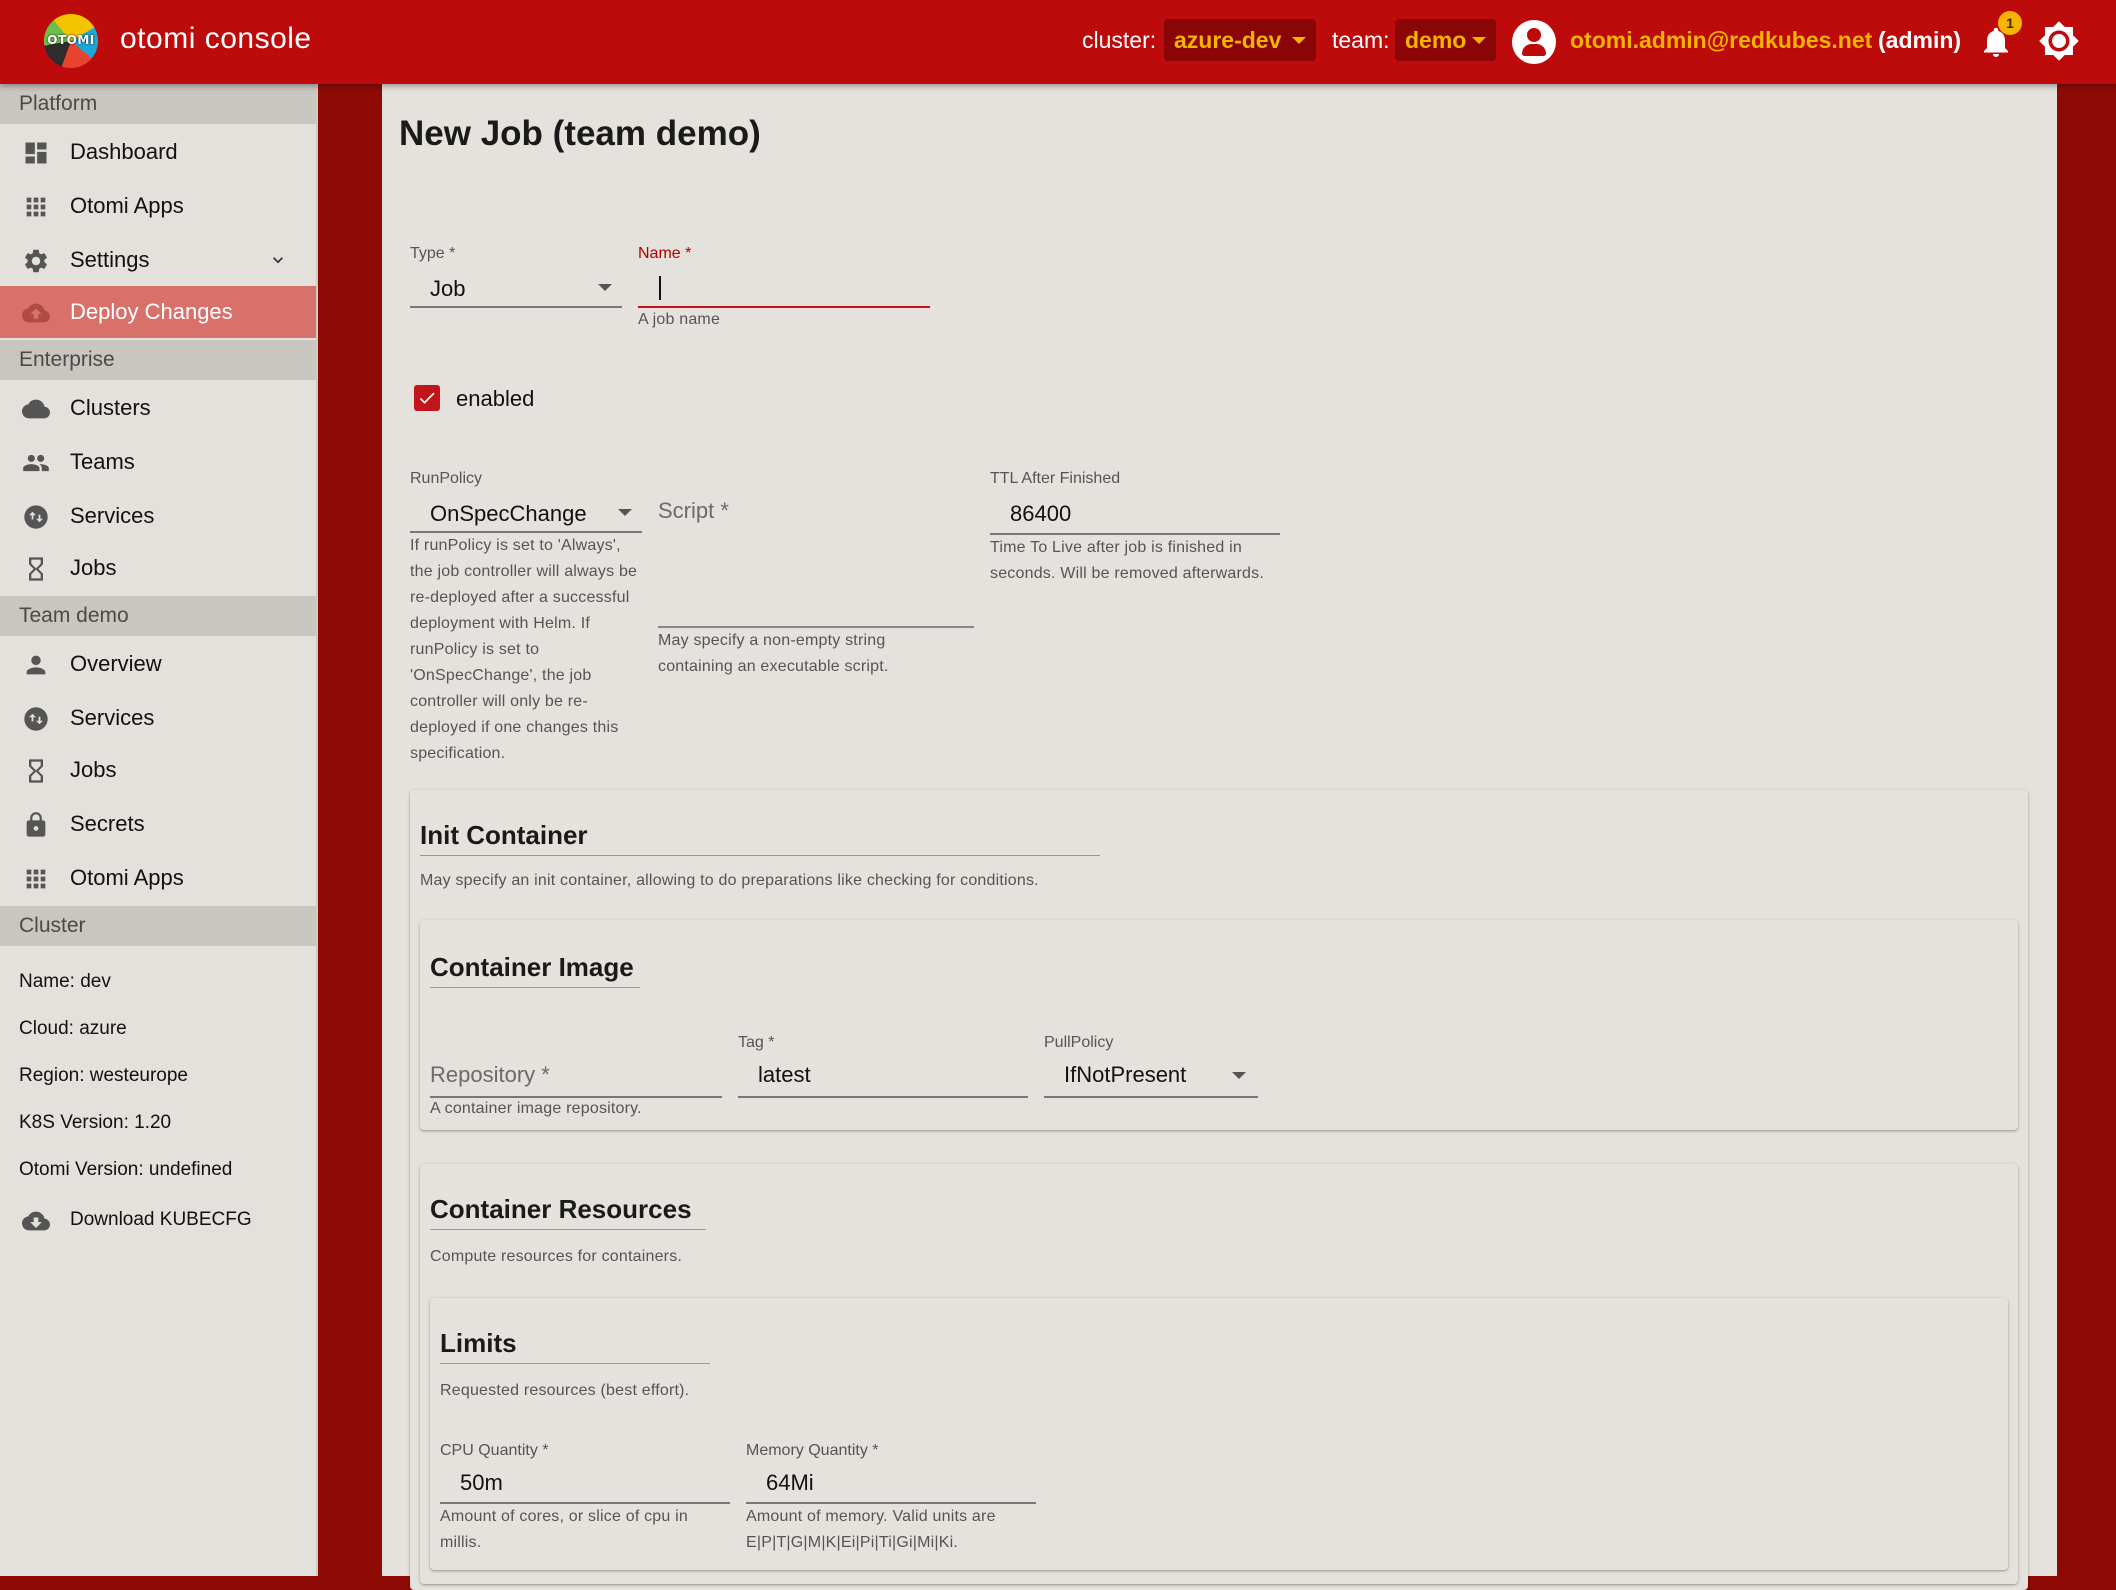  Describe the element at coordinates (665, 253) in the screenshot. I see `name-label: Name *` at that location.